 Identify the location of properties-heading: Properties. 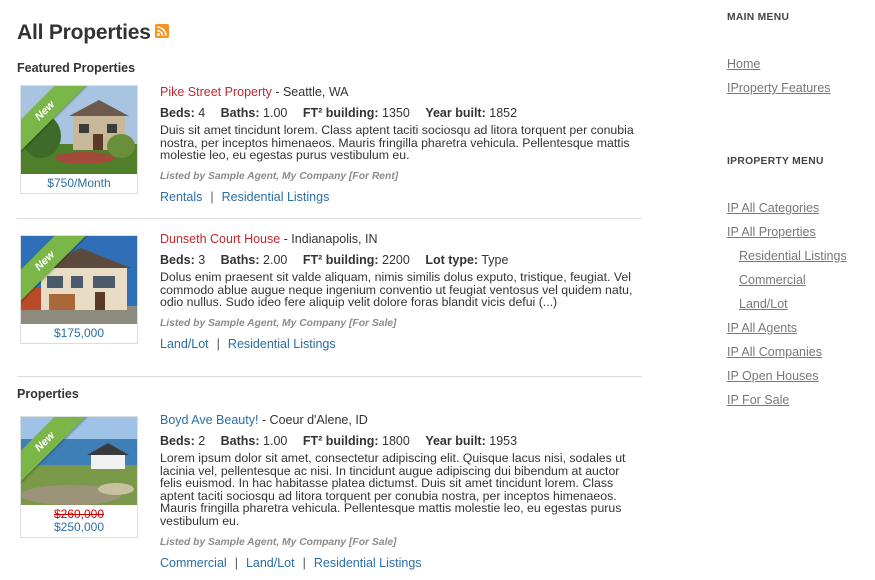
(48, 394).